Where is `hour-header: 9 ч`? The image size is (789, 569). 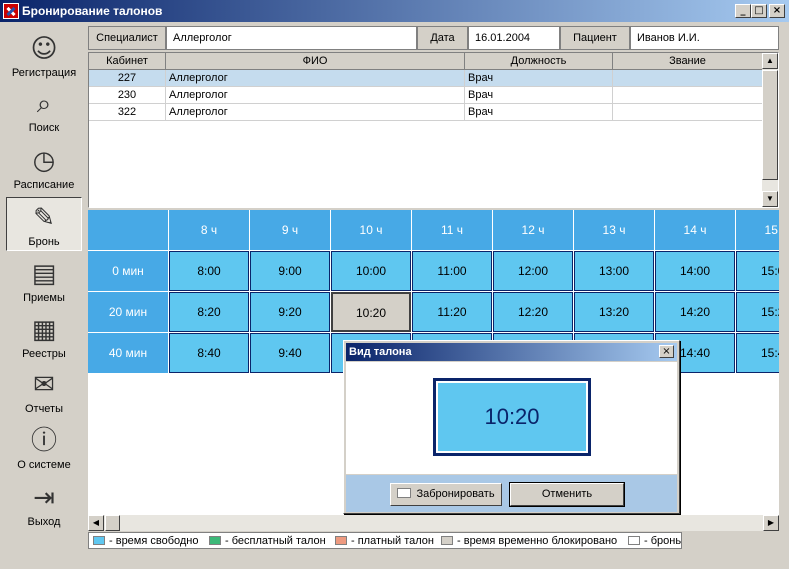 hour-header: 9 ч is located at coordinates (290, 230).